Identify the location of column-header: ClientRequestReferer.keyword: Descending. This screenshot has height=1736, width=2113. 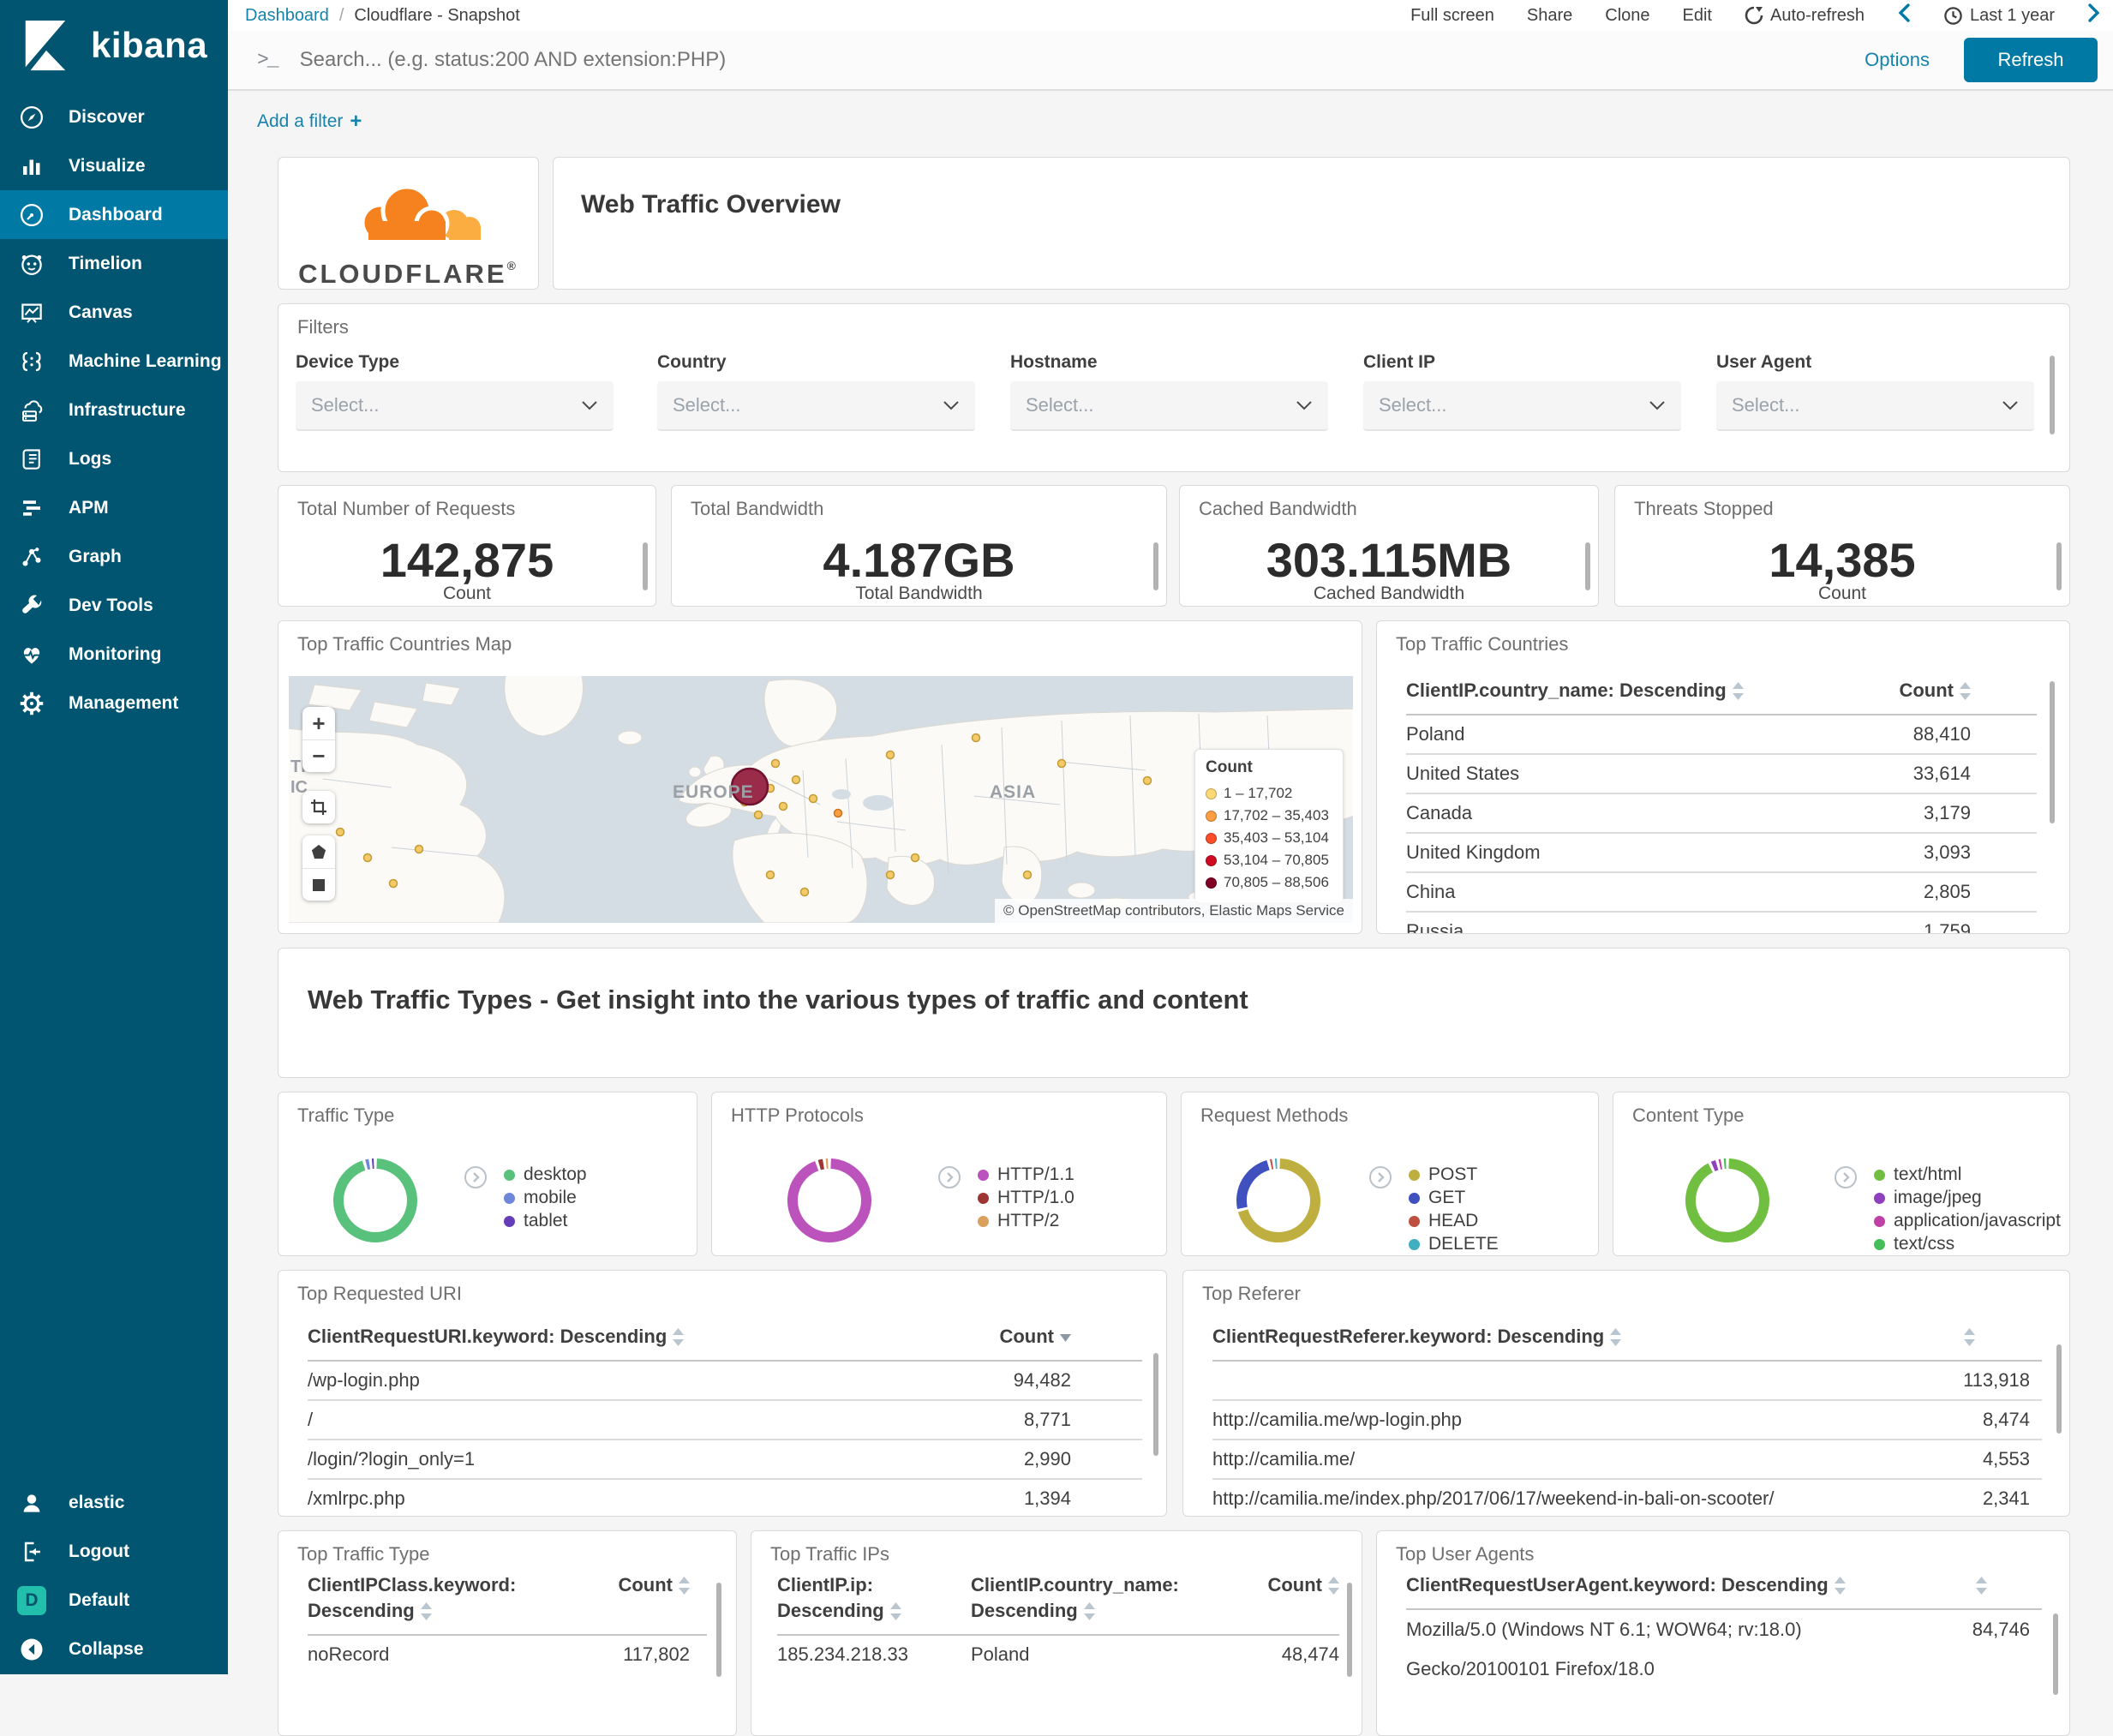
(1550, 1337).